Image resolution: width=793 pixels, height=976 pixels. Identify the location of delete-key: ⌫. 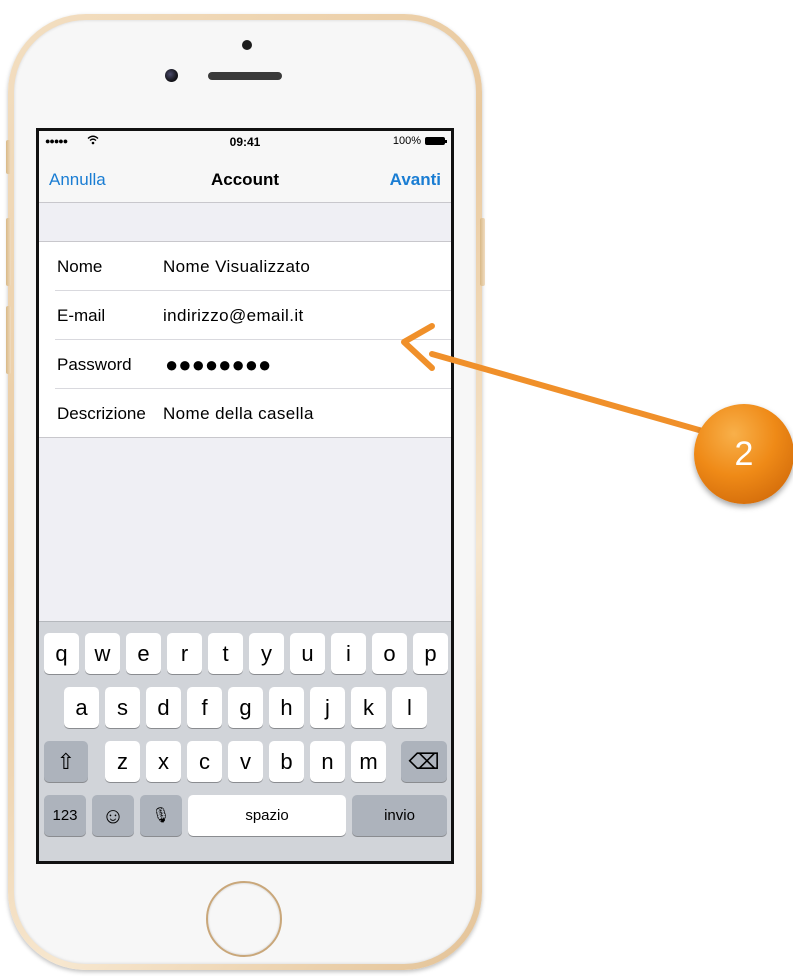
(424, 761).